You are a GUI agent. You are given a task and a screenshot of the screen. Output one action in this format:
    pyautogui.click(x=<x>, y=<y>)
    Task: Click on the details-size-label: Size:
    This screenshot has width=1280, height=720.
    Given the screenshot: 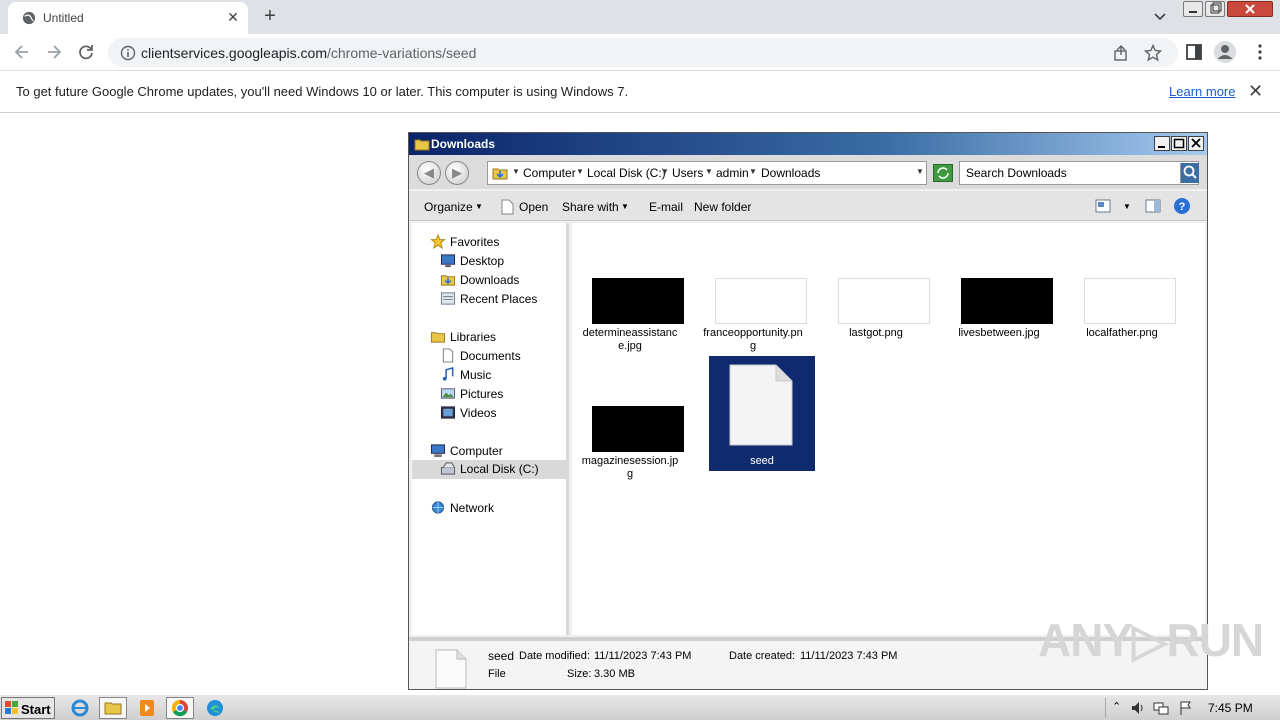 What is the action you would take?
    pyautogui.click(x=579, y=674)
    